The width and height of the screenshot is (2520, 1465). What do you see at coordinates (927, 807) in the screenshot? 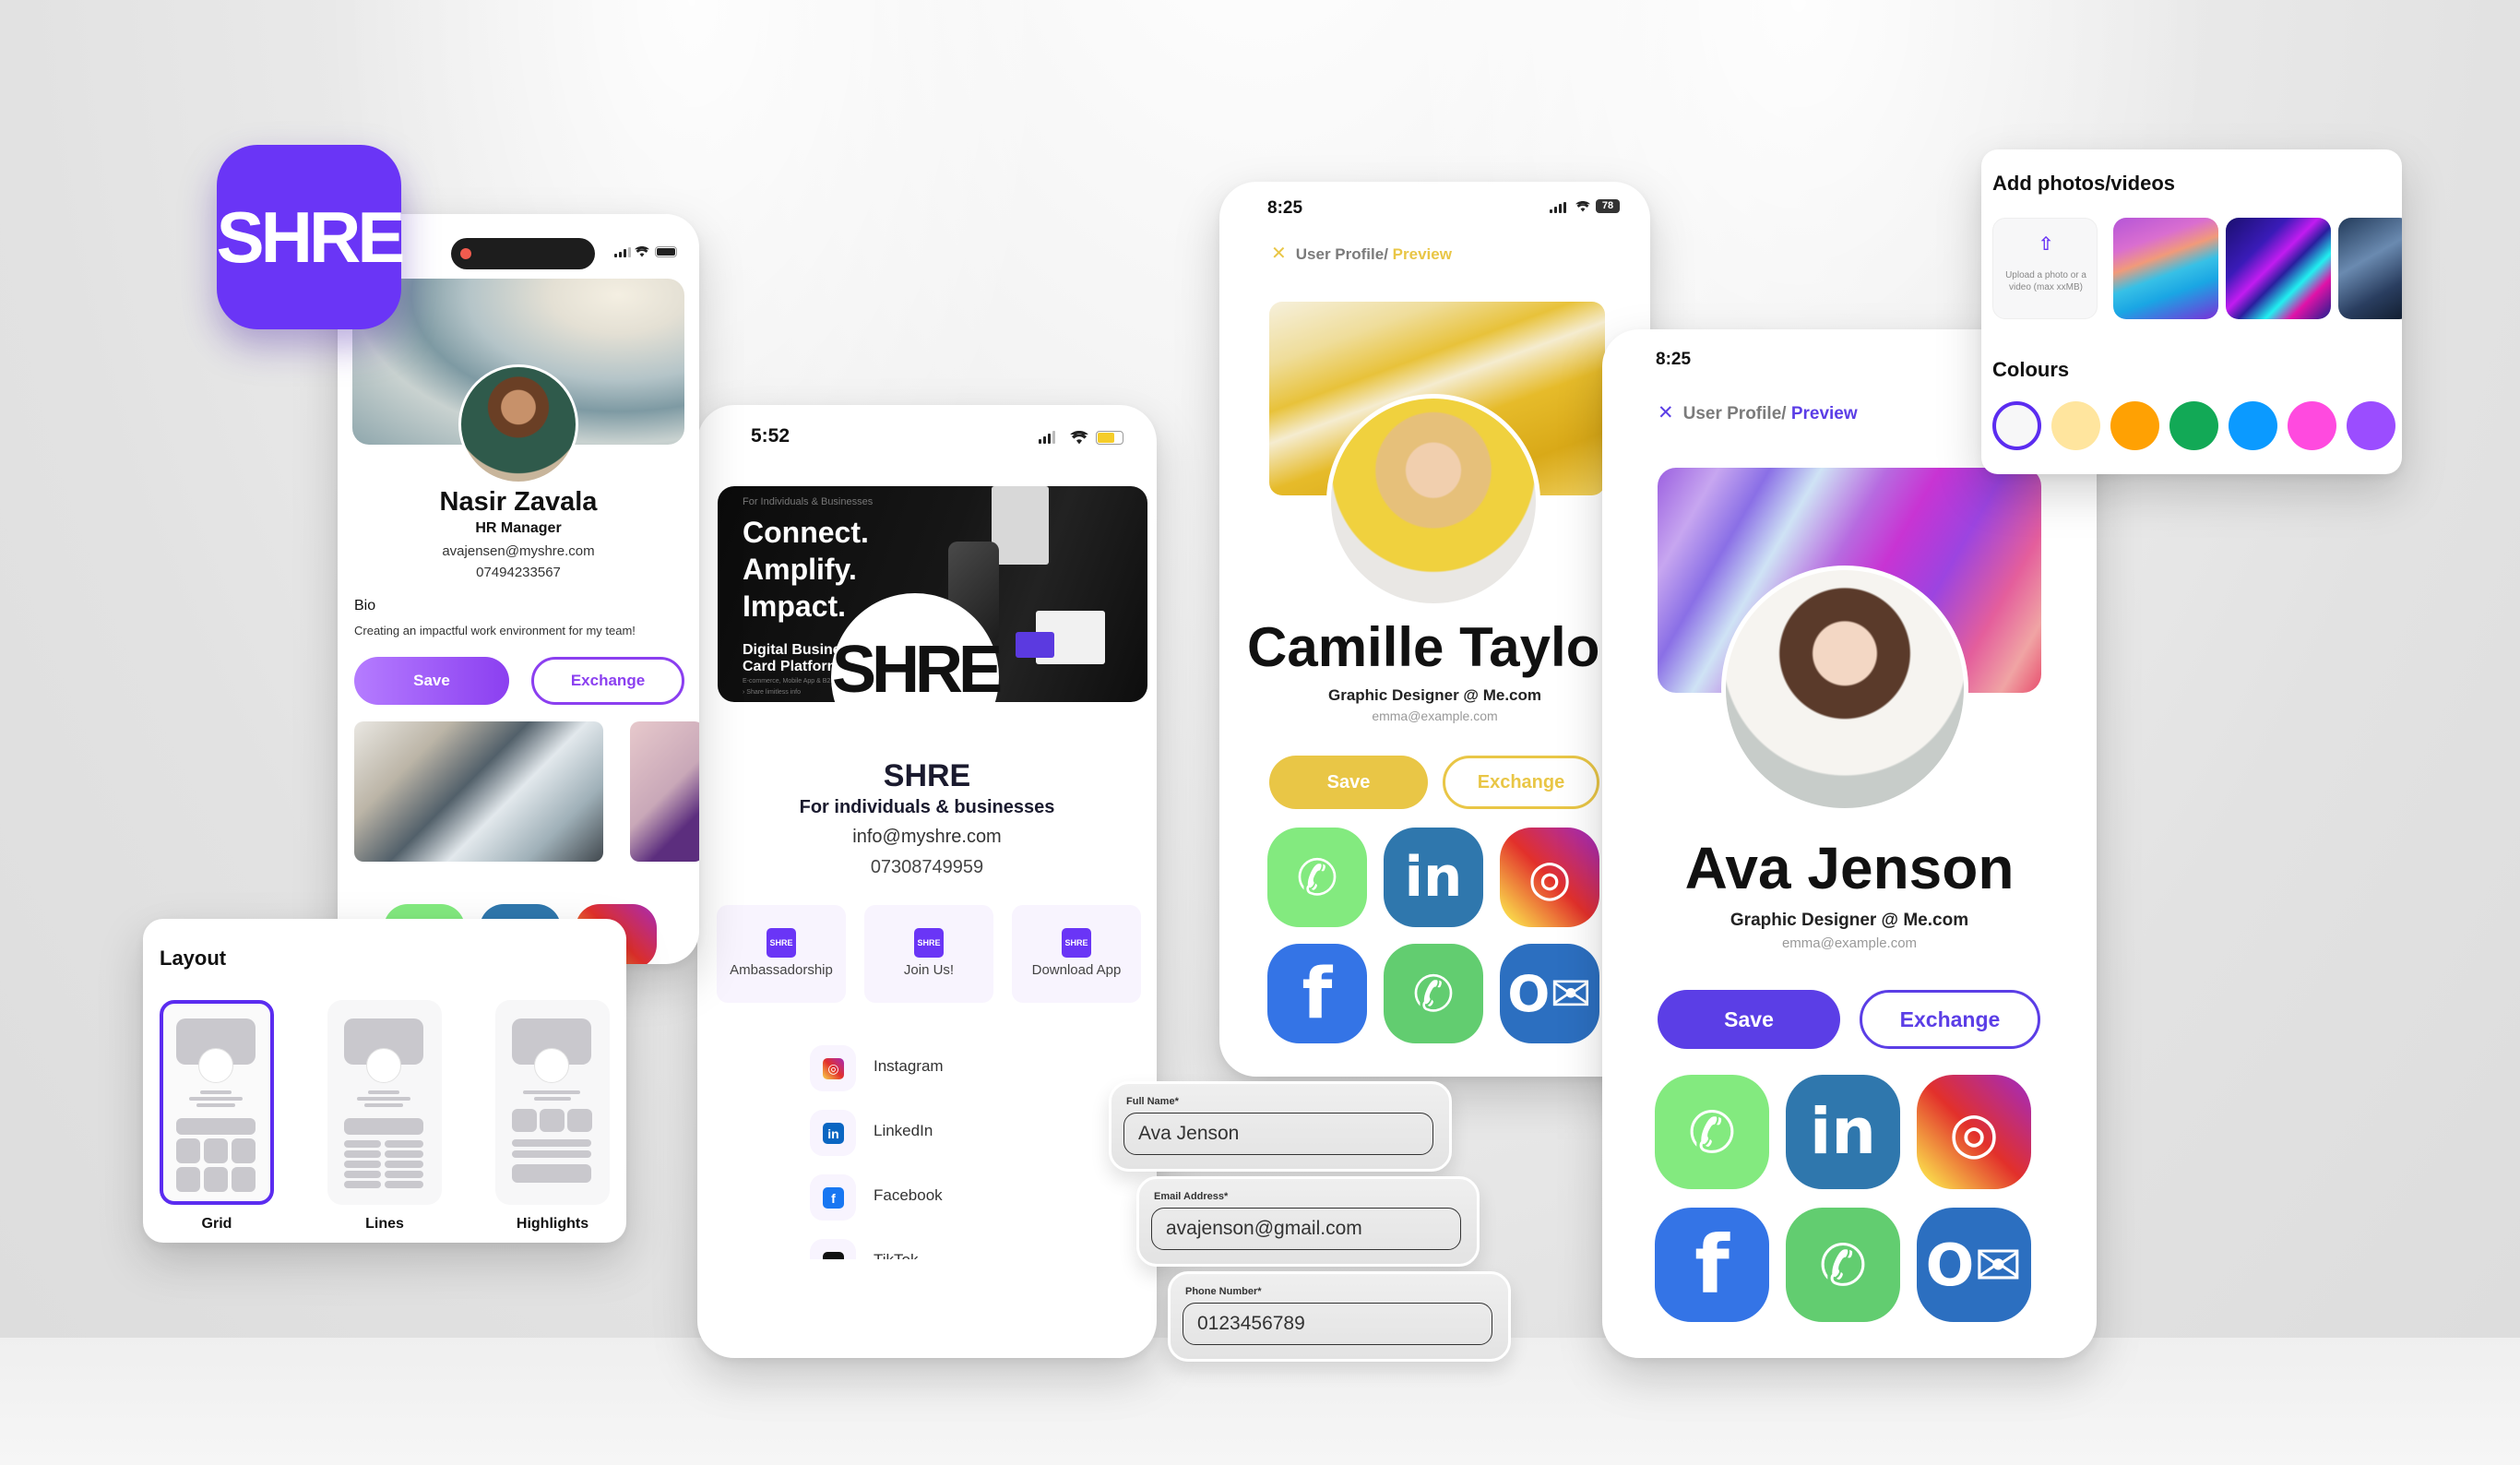
I see `company-subtitle: For individuals & businesses` at bounding box center [927, 807].